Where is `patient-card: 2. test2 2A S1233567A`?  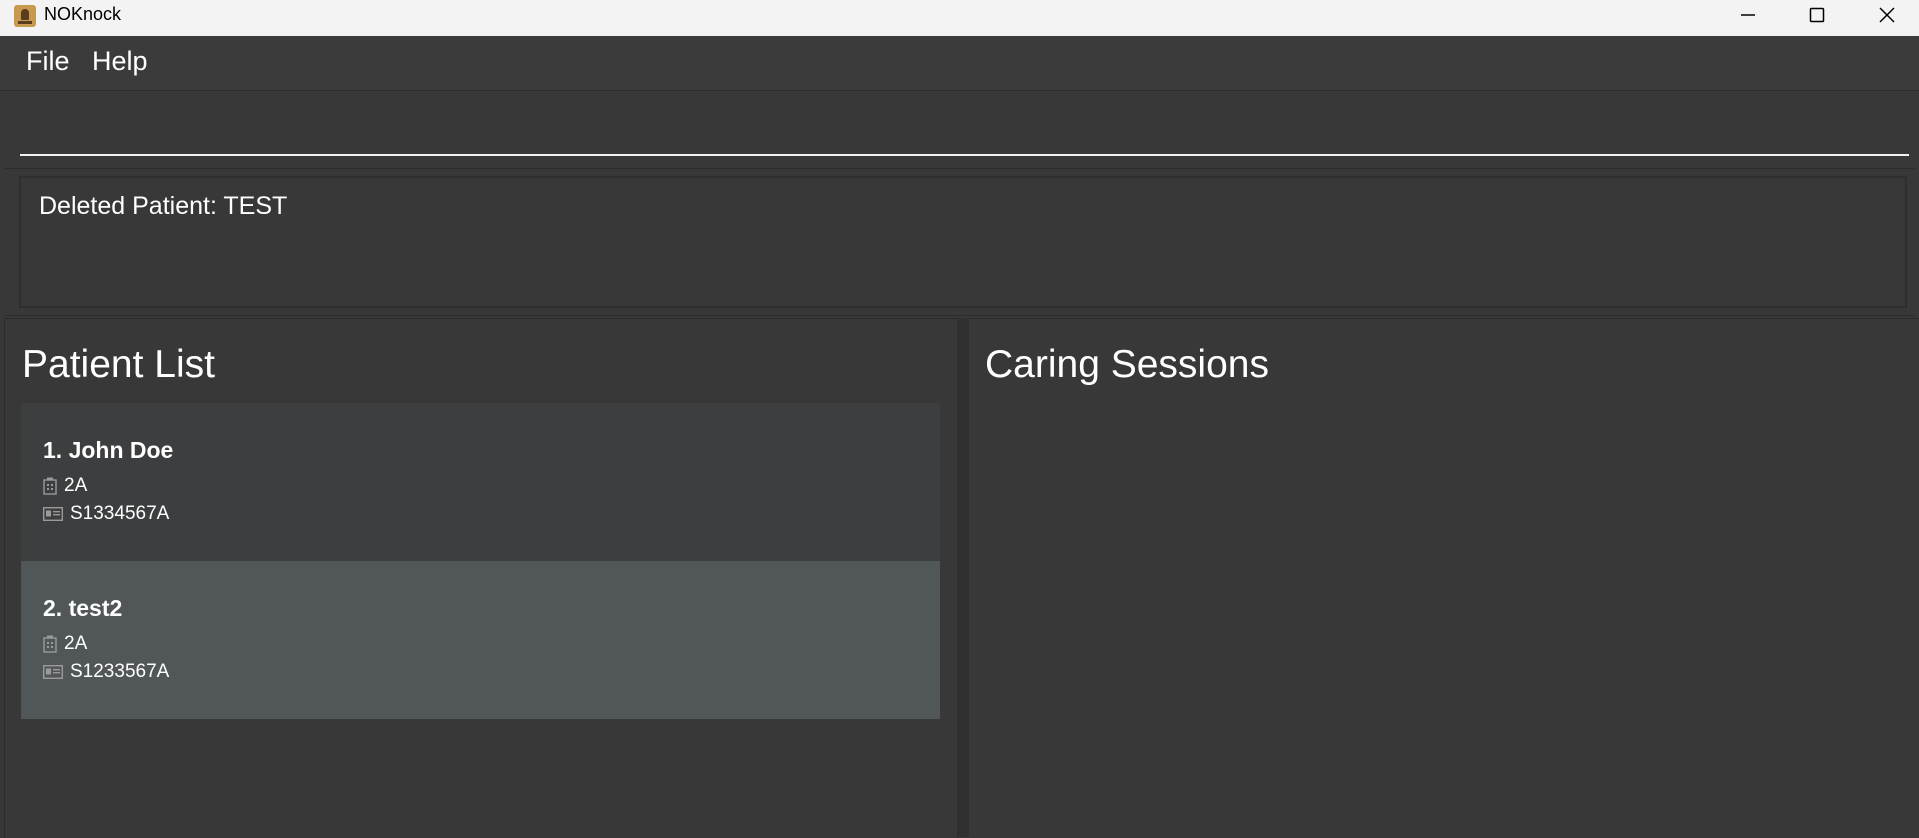
patient-card: 2. test2 2A S1233567A is located at coordinates (480, 640).